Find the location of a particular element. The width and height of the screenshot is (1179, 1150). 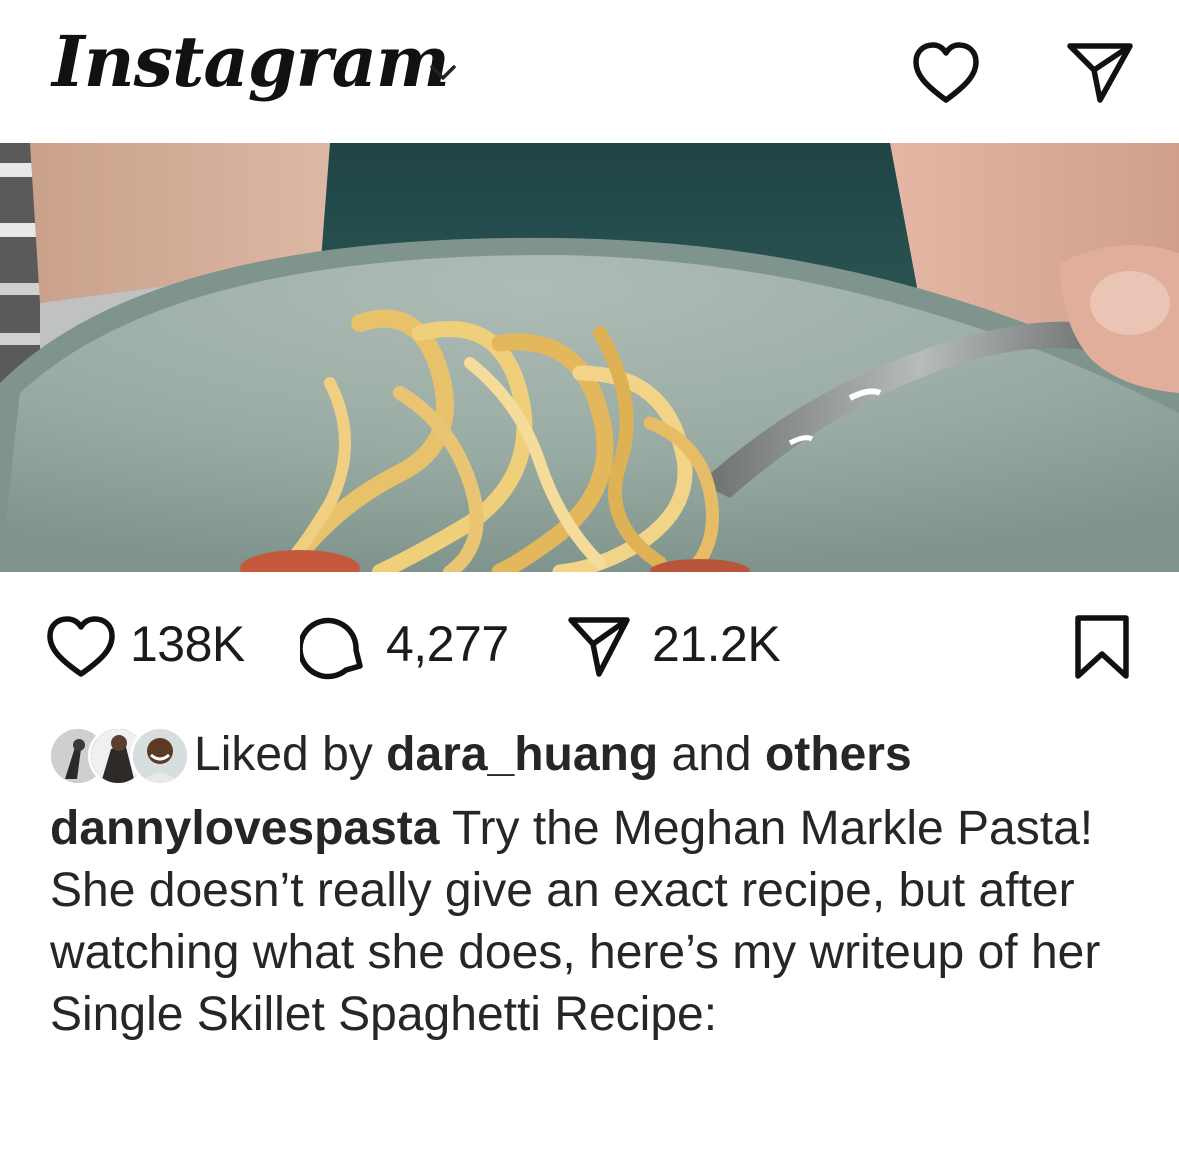

comment-count: 4,277 is located at coordinates (447, 644).